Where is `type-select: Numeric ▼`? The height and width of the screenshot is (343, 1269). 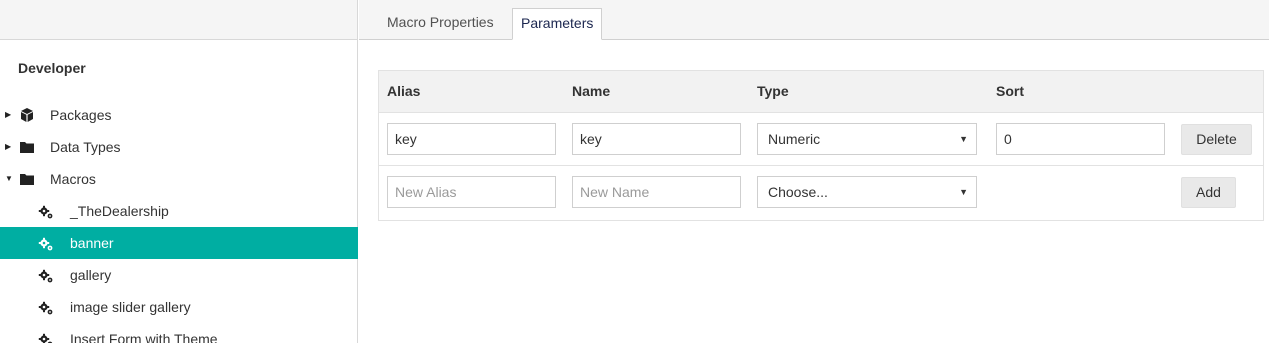
type-select: Numeric ▼ is located at coordinates (867, 139).